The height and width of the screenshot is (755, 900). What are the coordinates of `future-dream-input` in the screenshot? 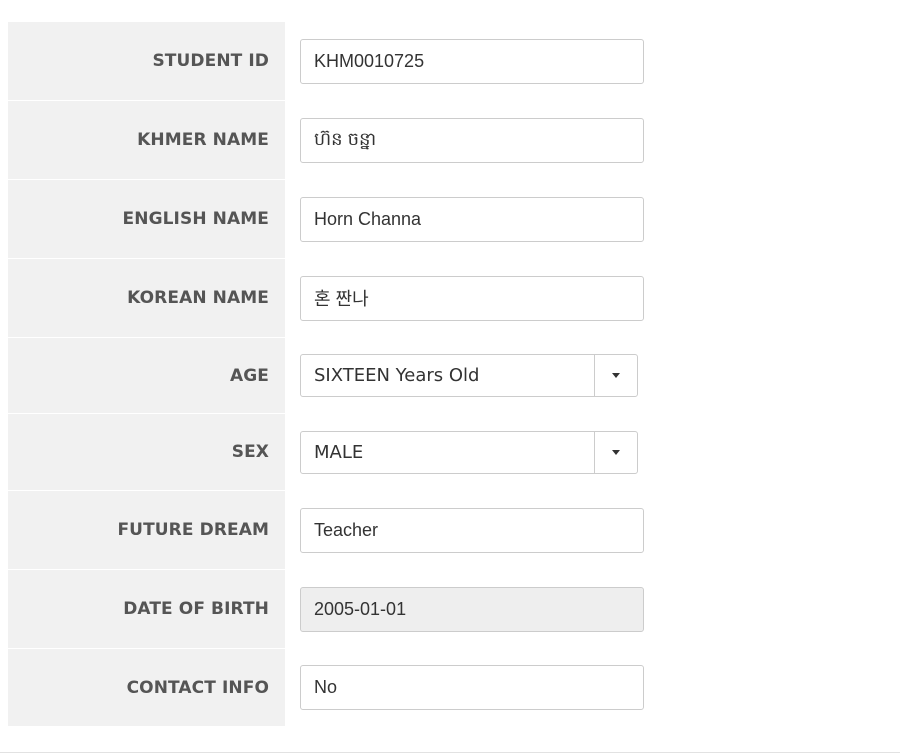 It's located at (472, 530).